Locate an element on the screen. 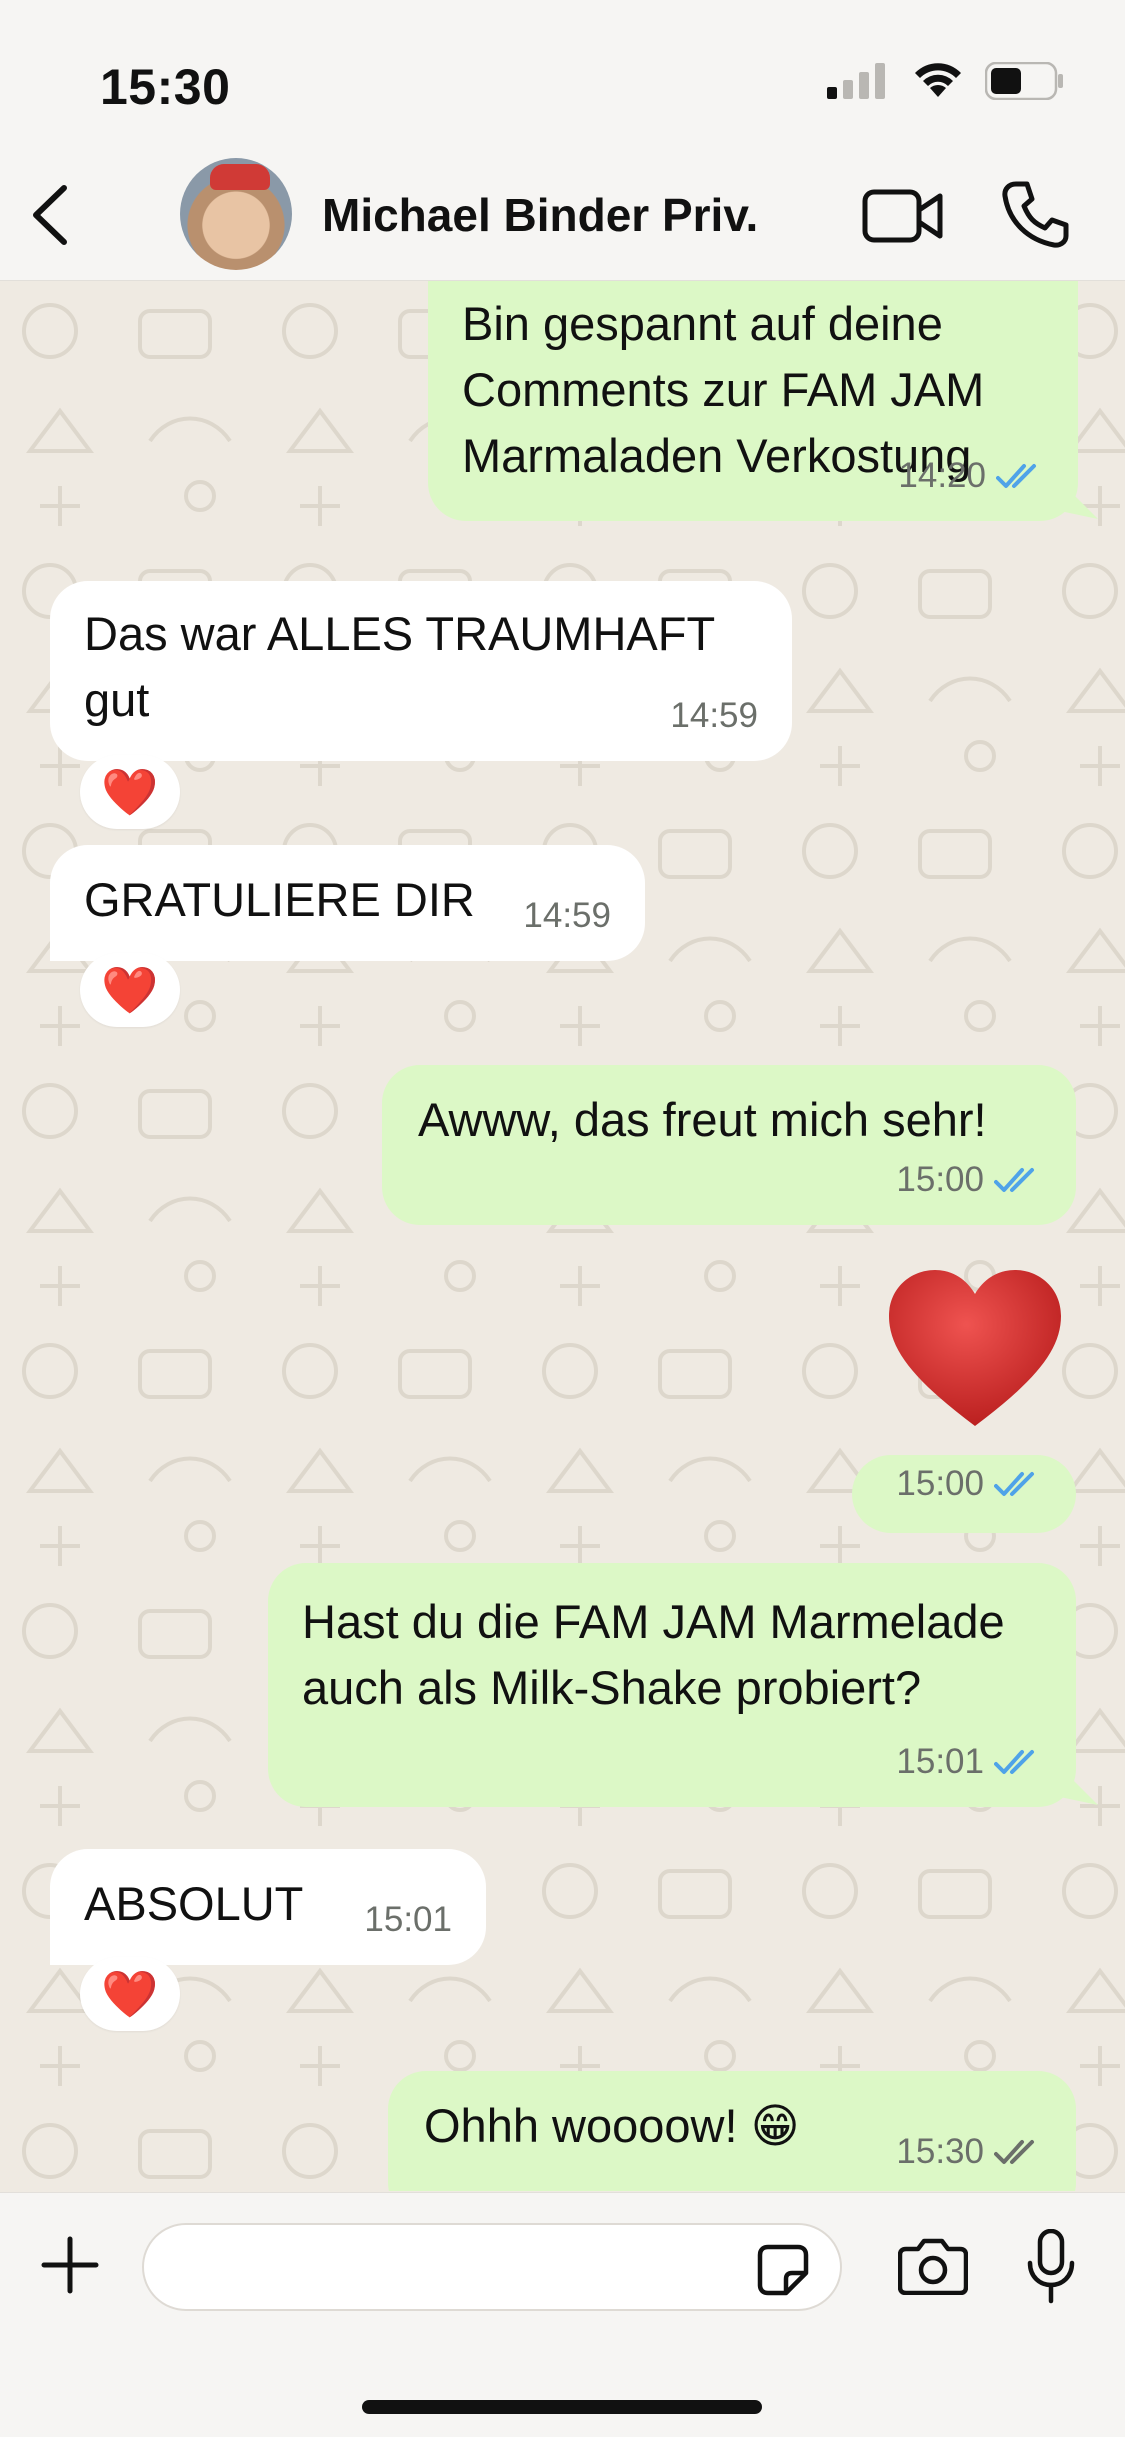 This screenshot has width=1125, height=2437. message-text: Awww, das freut mich sehr! is located at coordinates (702, 1119).